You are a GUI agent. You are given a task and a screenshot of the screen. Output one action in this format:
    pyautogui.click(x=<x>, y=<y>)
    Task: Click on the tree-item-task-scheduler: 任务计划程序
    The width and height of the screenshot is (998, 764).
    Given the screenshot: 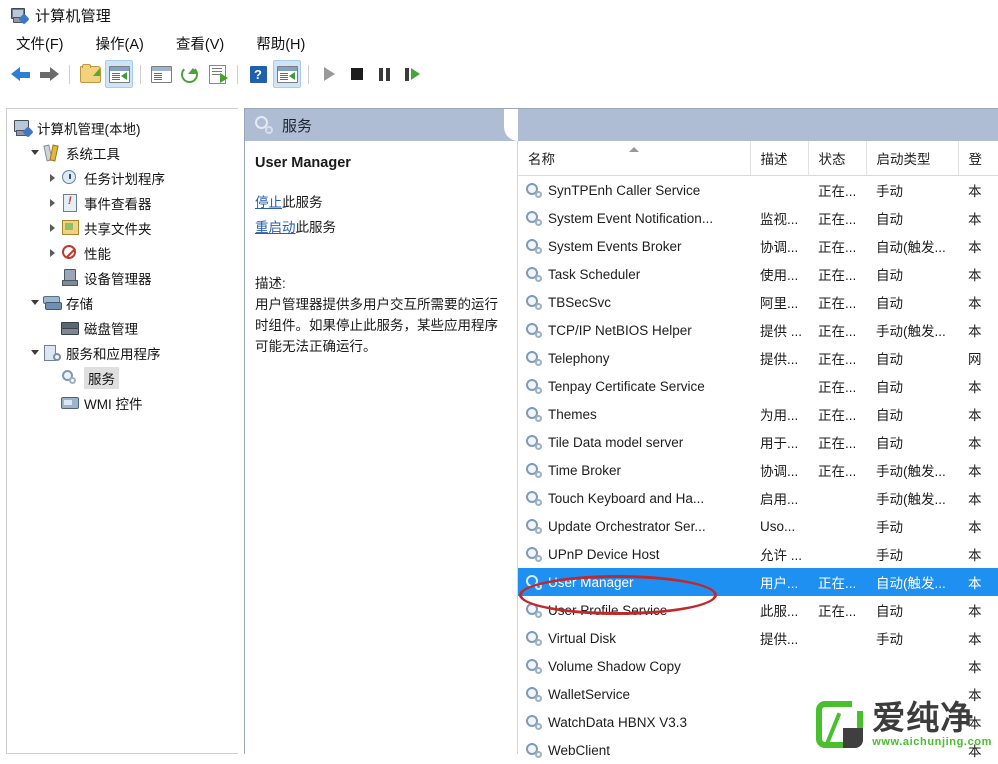 What is the action you would take?
    pyautogui.click(x=122, y=177)
    